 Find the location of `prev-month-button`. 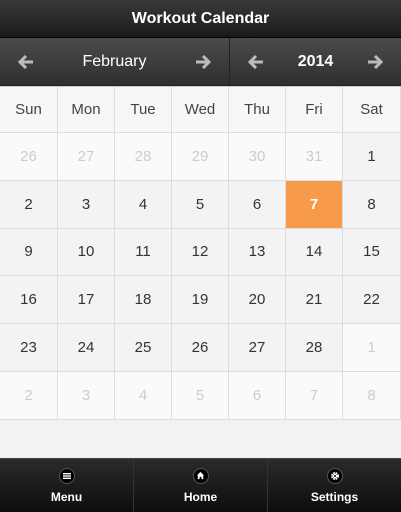

prev-month-button is located at coordinates (26, 62).